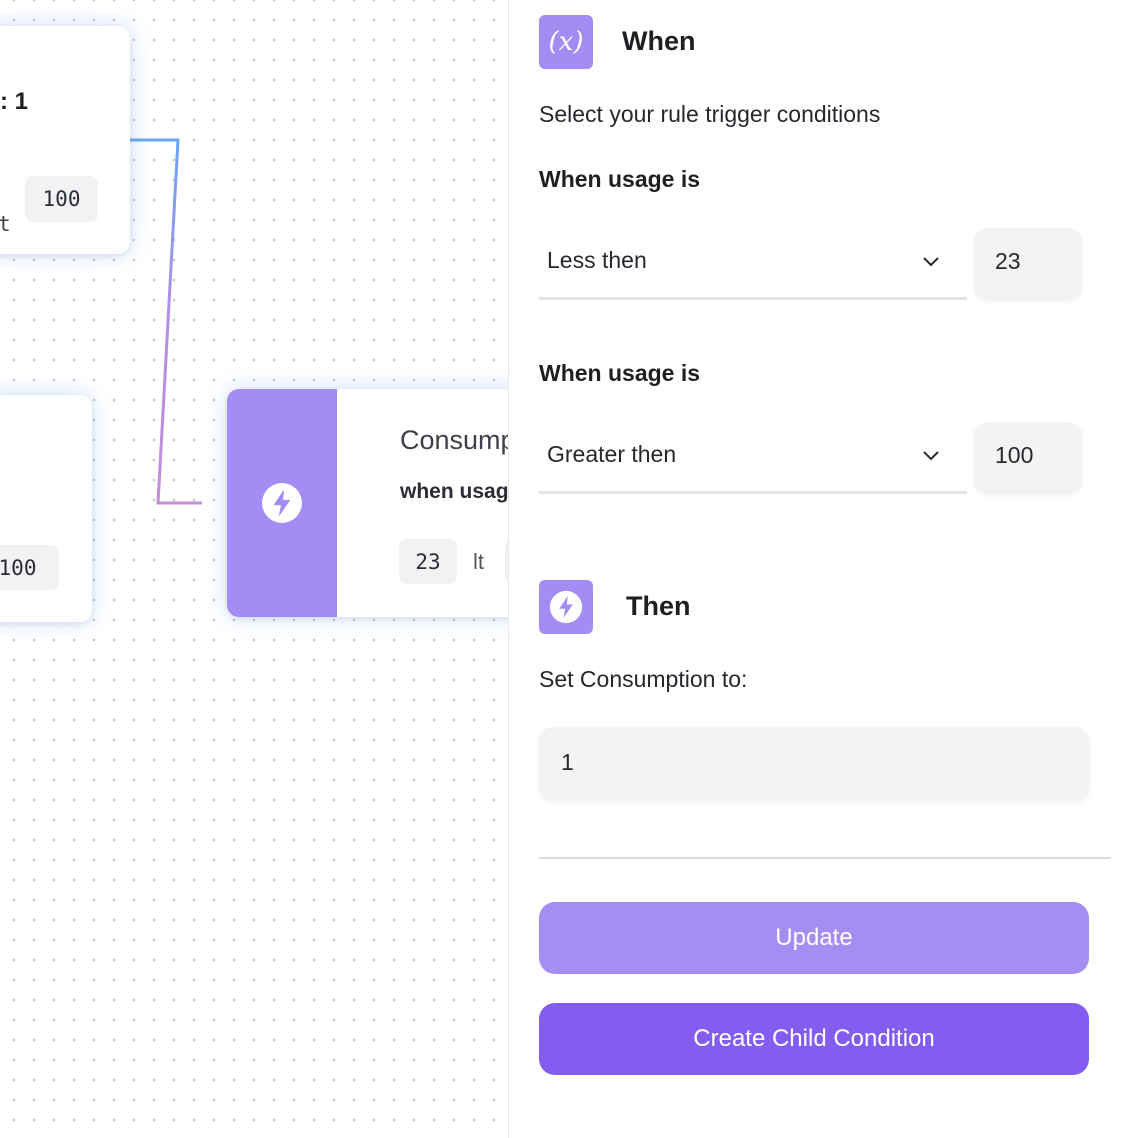 Image resolution: width=1124 pixels, height=1138 pixels. Describe the element at coordinates (753, 264) in the screenshot. I see `operator-select-1: Less then` at that location.